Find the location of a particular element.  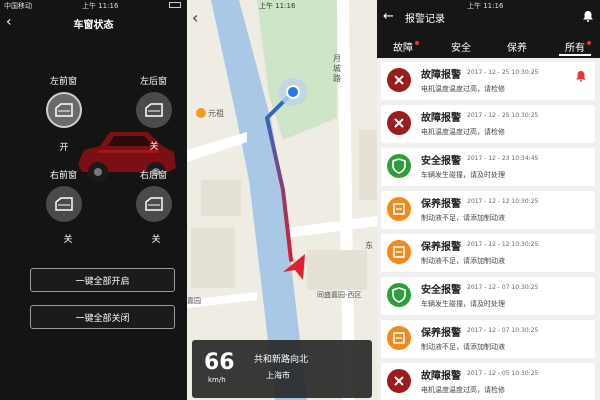

navigation-info-panel: 66 km/h 共和新路向北 上海市 is located at coordinates (282, 369).